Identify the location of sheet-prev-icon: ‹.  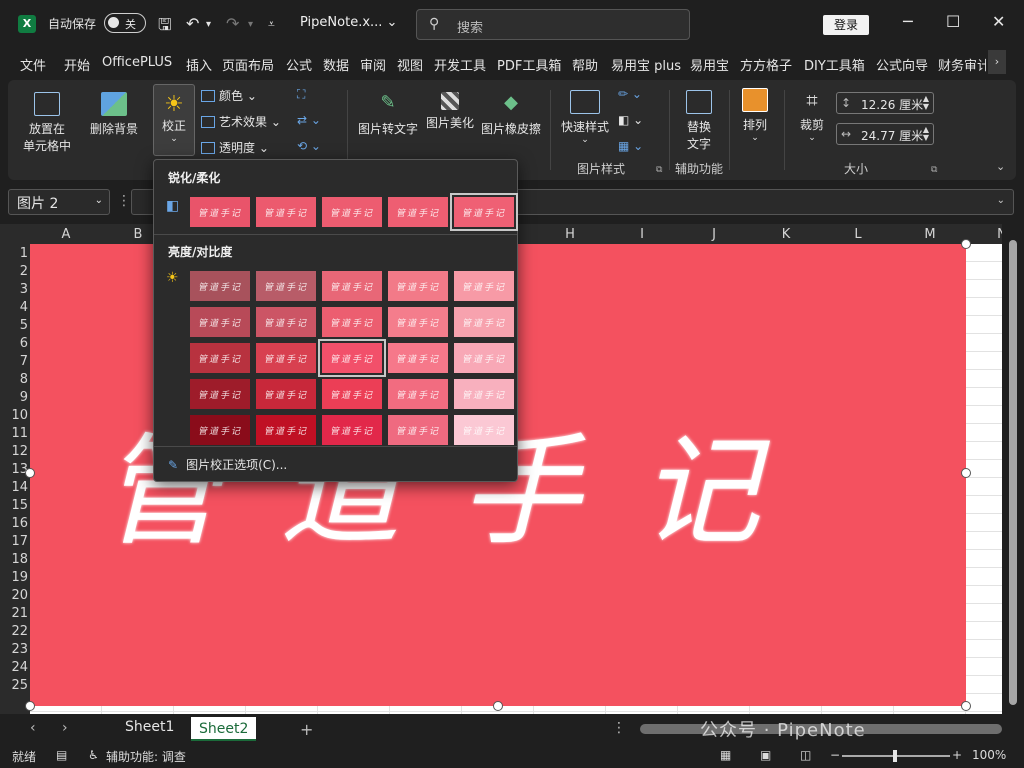
(33, 728).